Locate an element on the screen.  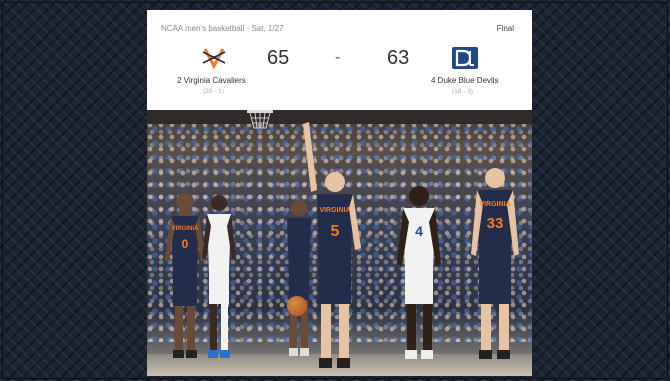
basketball is located at coordinates (297, 306).